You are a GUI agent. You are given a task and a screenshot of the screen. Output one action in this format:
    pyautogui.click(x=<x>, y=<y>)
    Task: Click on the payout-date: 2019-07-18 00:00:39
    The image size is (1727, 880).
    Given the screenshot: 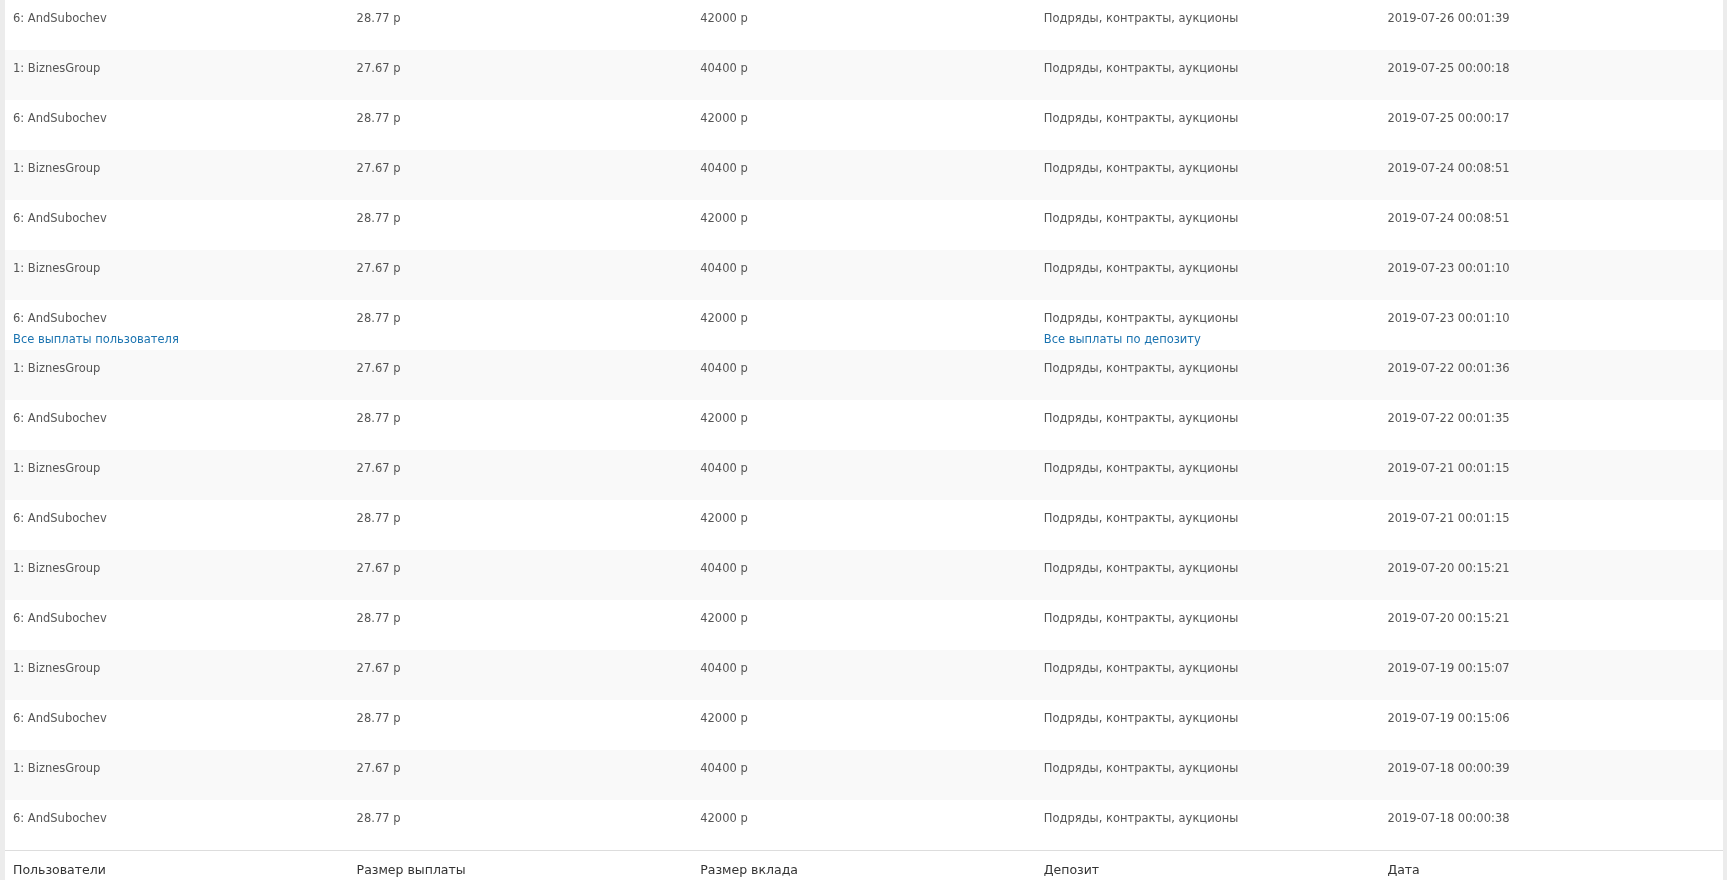 What is the action you would take?
    pyautogui.click(x=1448, y=768)
    